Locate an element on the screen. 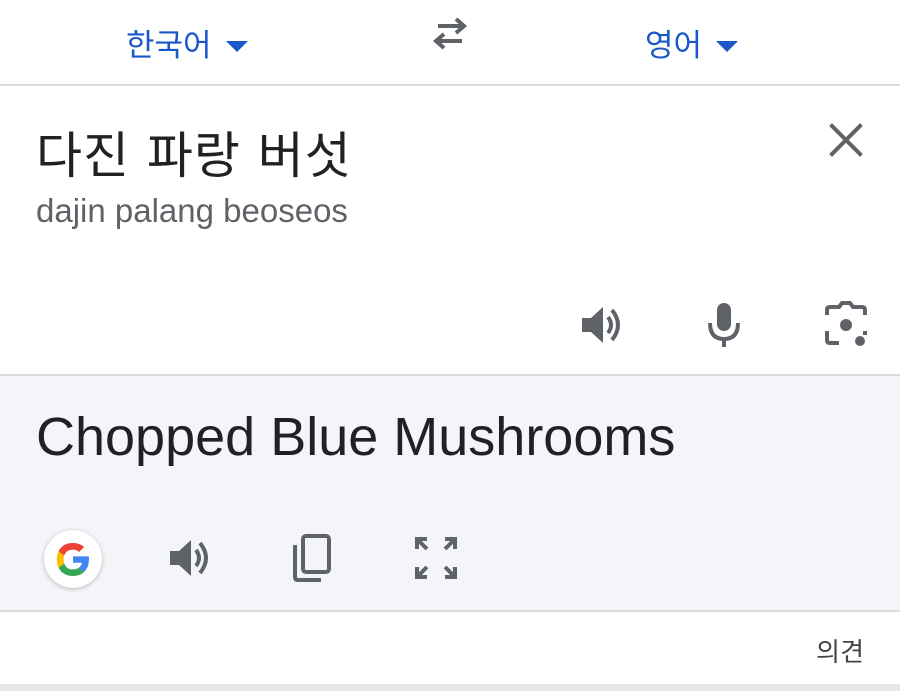 The image size is (900, 691). source-text: 다진 파랑 버섯 is located at coordinates (194, 152).